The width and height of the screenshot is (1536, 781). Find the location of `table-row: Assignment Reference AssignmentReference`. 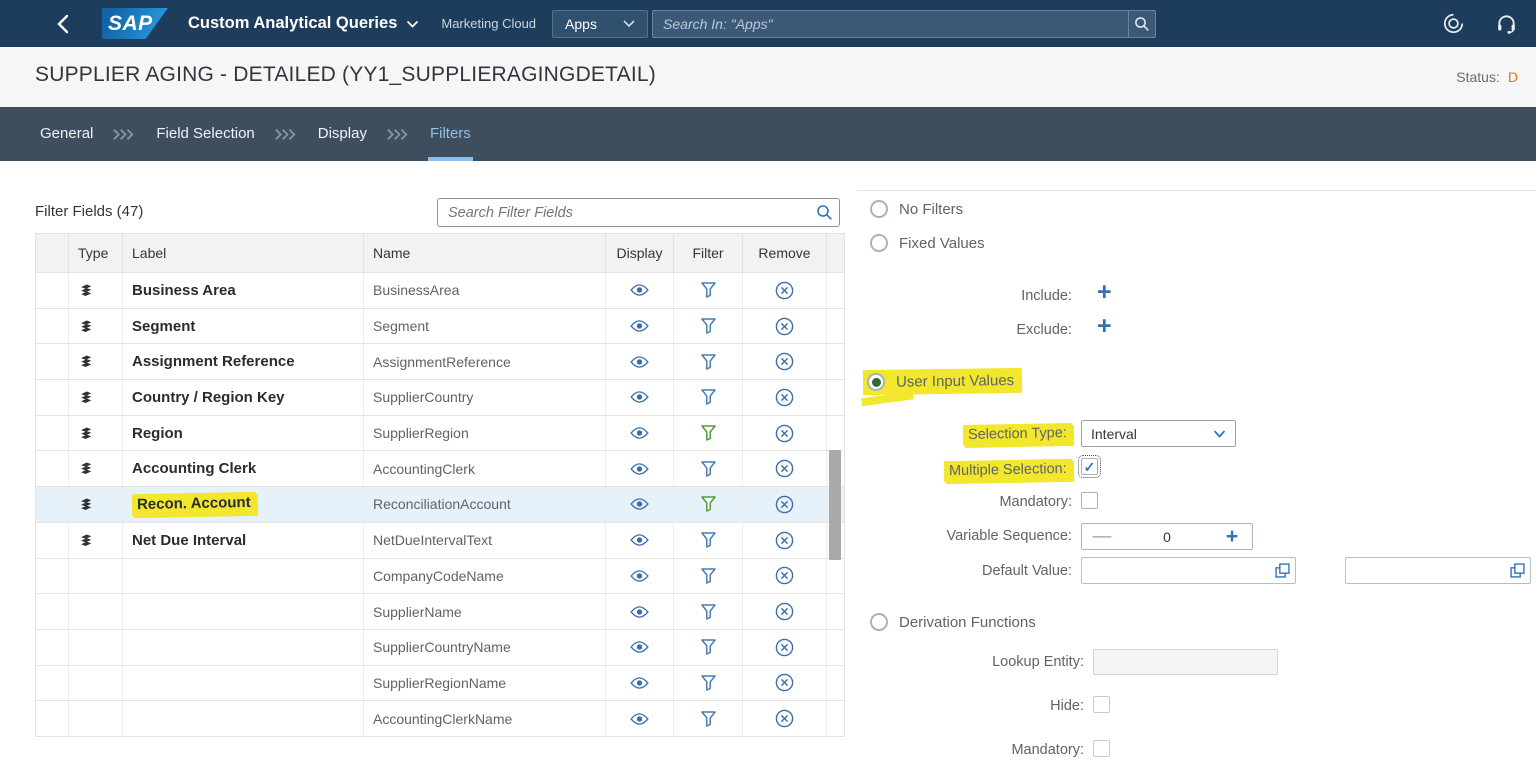

table-row: Assignment Reference AssignmentReference is located at coordinates (440, 362).